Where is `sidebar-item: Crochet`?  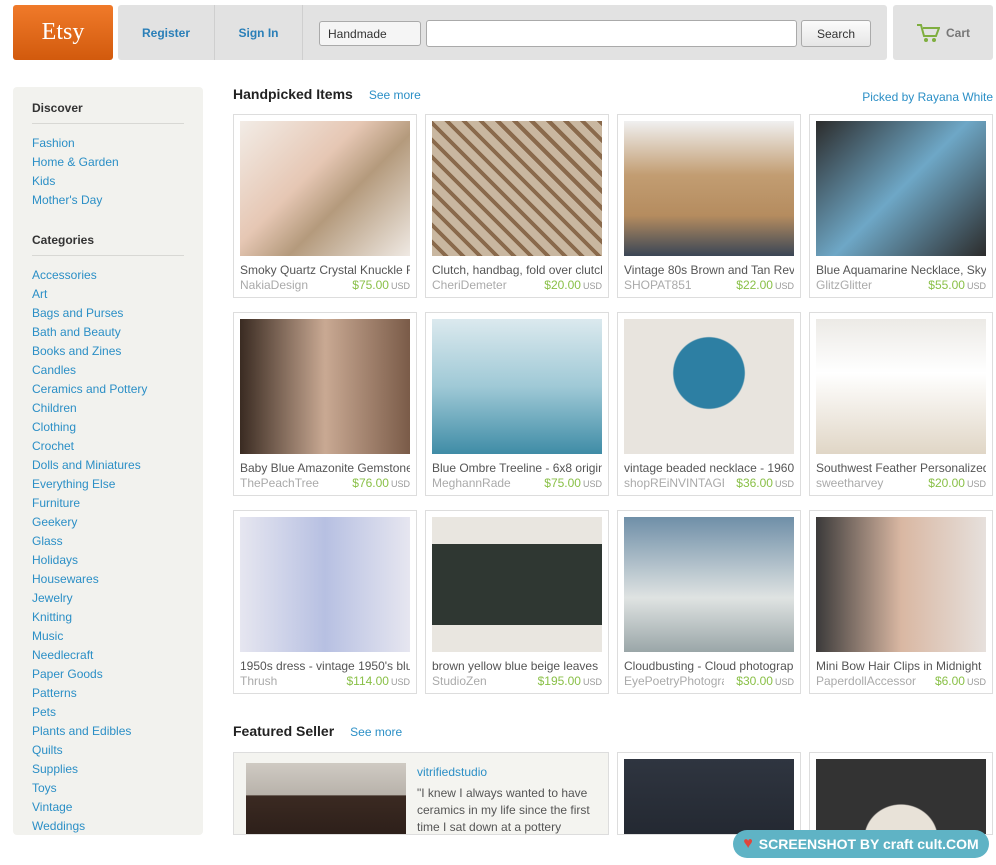 sidebar-item: Crochet is located at coordinates (108, 449).